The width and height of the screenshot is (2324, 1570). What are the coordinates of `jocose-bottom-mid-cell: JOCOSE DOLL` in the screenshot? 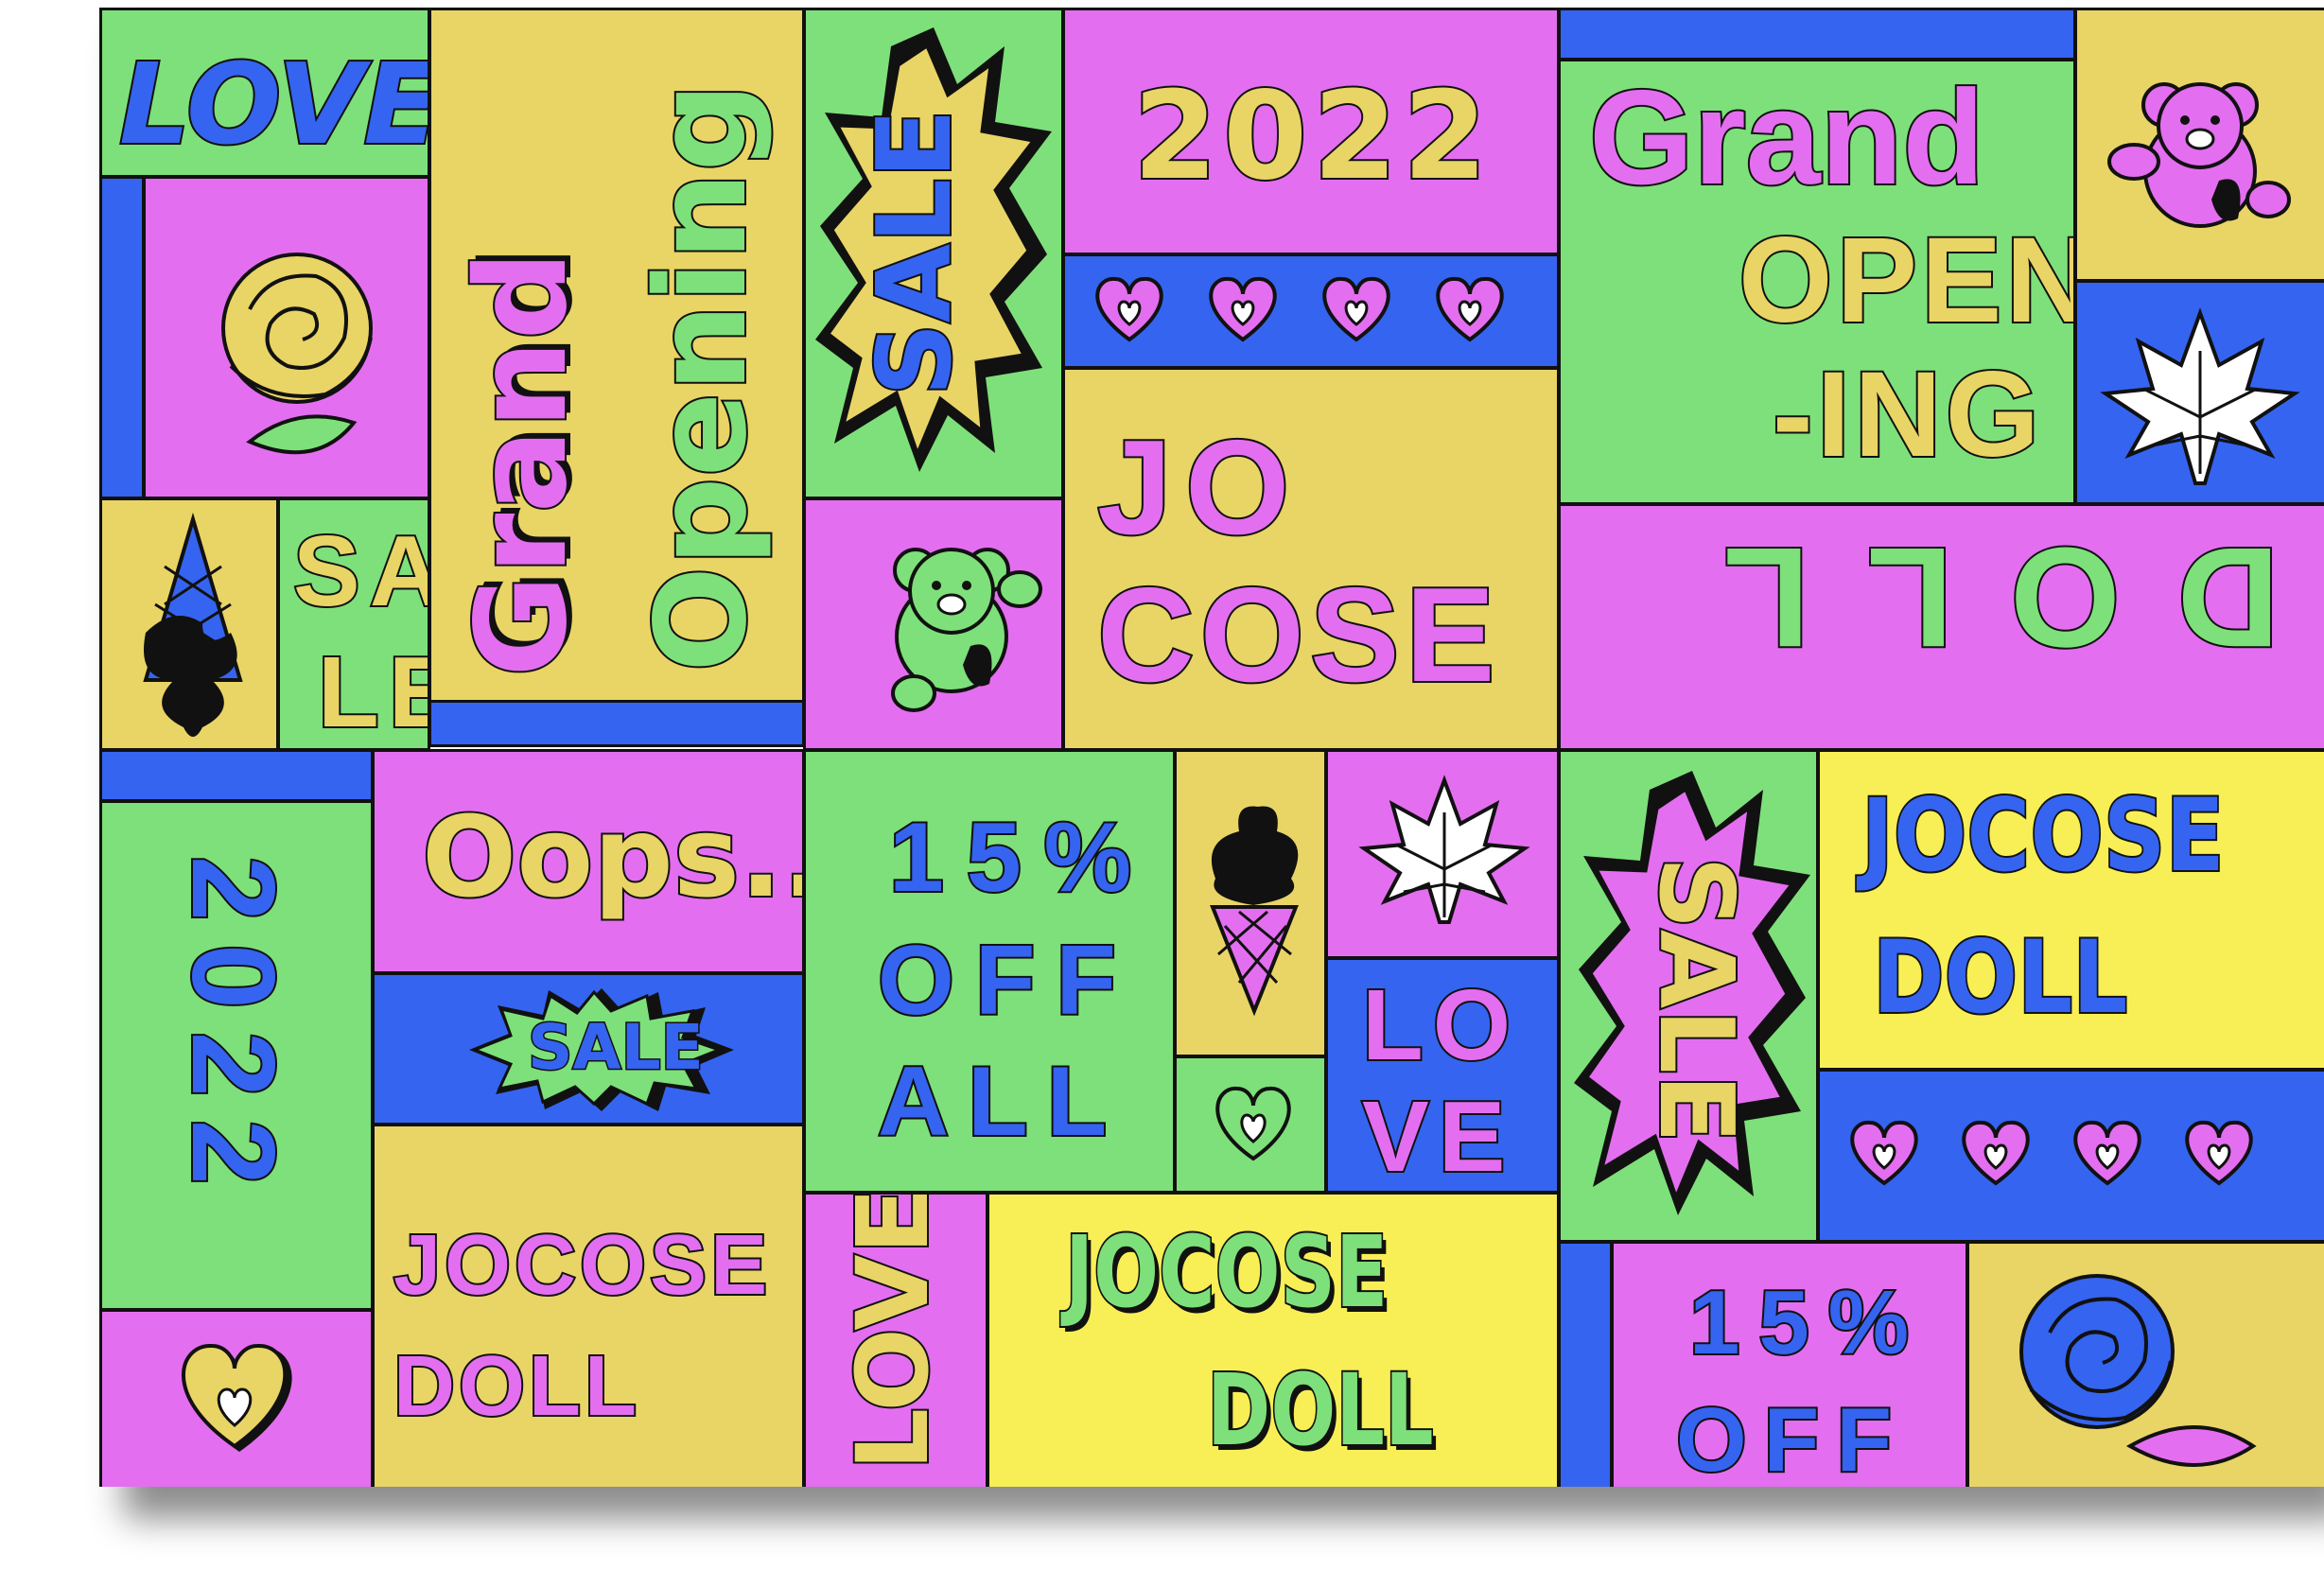 It's located at (1273, 1339).